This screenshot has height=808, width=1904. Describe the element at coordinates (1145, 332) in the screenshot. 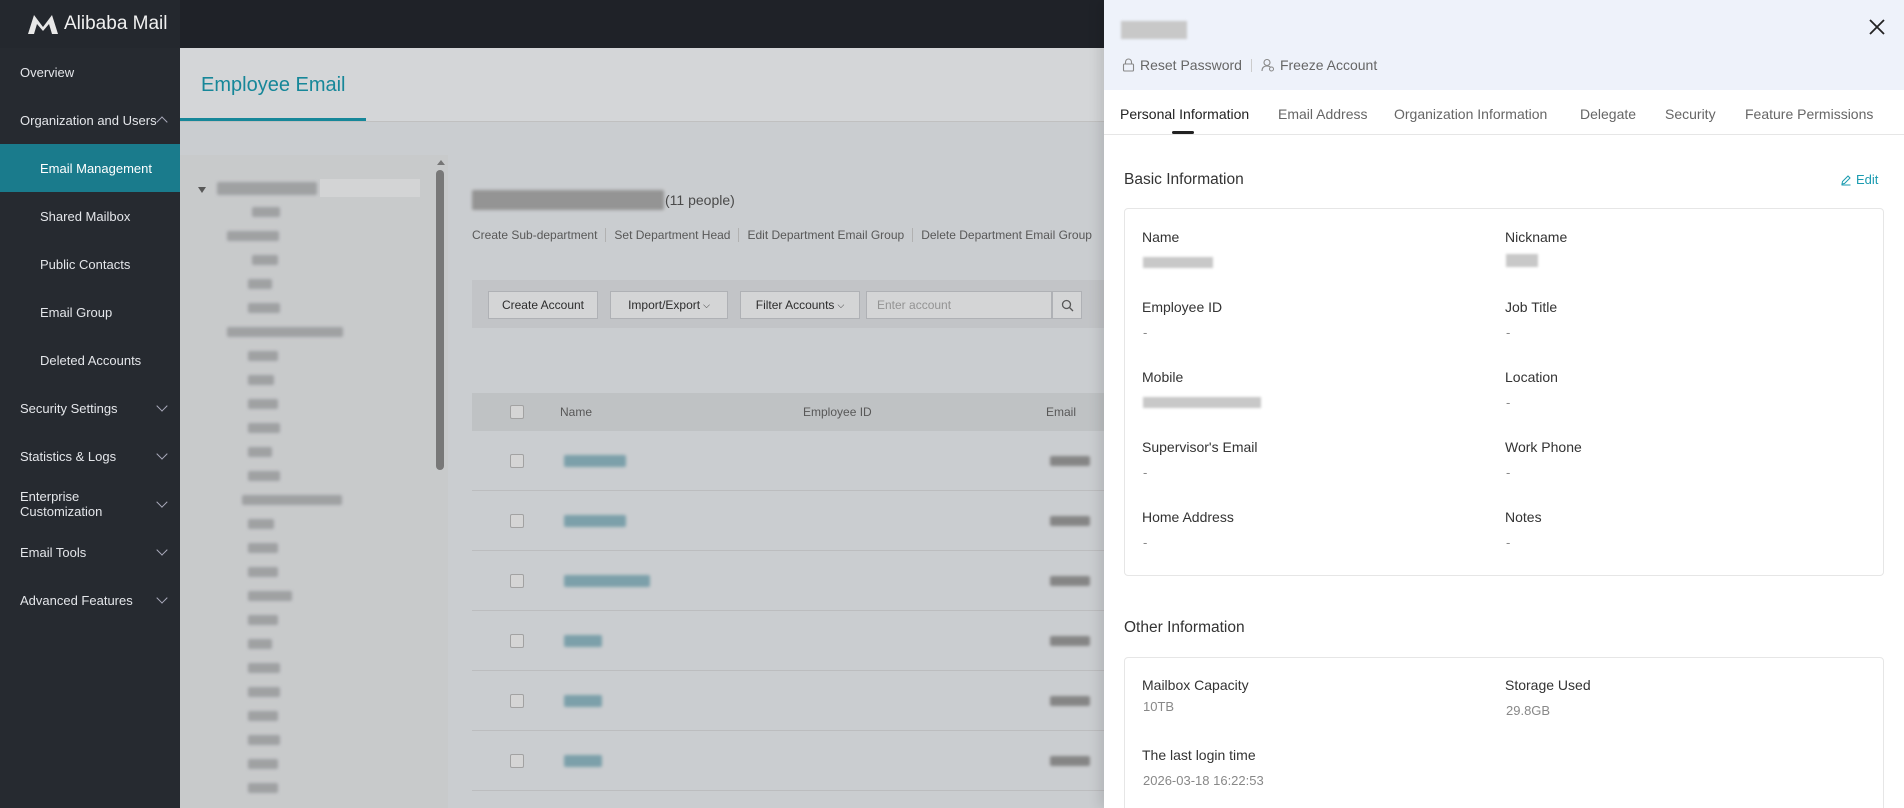

I see `employee-id-value: -` at that location.